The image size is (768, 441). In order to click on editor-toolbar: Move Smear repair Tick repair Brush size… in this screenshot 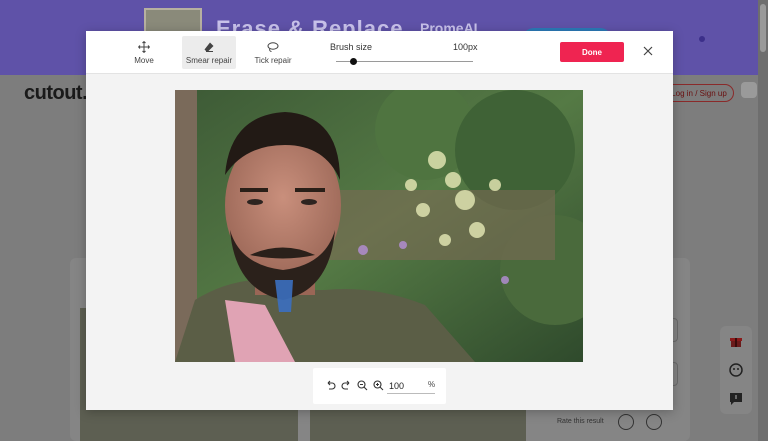, I will do `click(379, 52)`.